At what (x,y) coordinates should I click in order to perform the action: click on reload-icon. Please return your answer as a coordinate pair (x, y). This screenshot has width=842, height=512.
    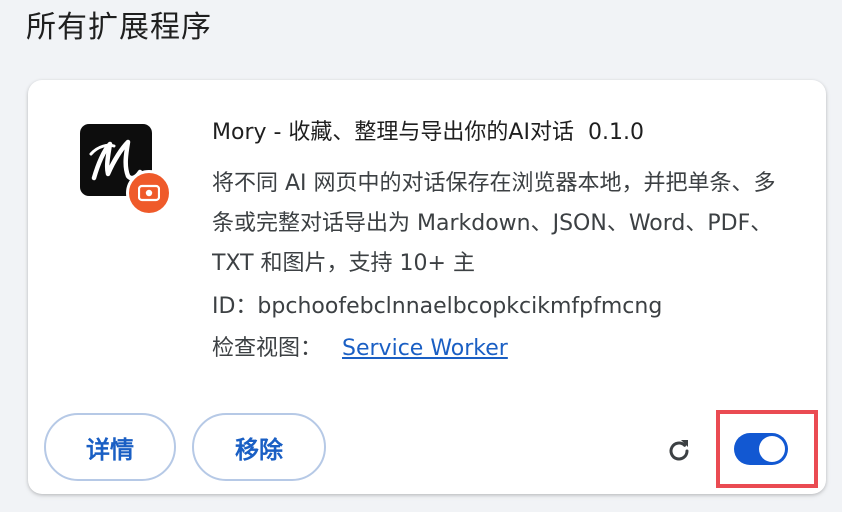
    Looking at the image, I should click on (679, 451).